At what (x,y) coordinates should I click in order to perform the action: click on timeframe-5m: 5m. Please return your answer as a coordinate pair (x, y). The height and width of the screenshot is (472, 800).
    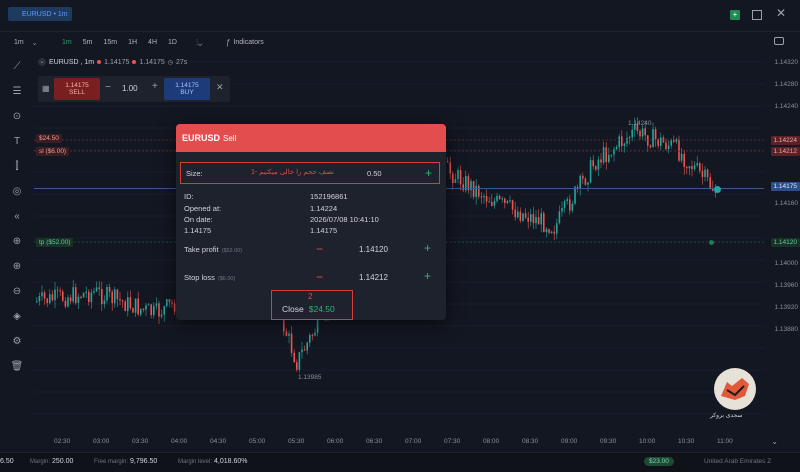
    Looking at the image, I should click on (88, 42).